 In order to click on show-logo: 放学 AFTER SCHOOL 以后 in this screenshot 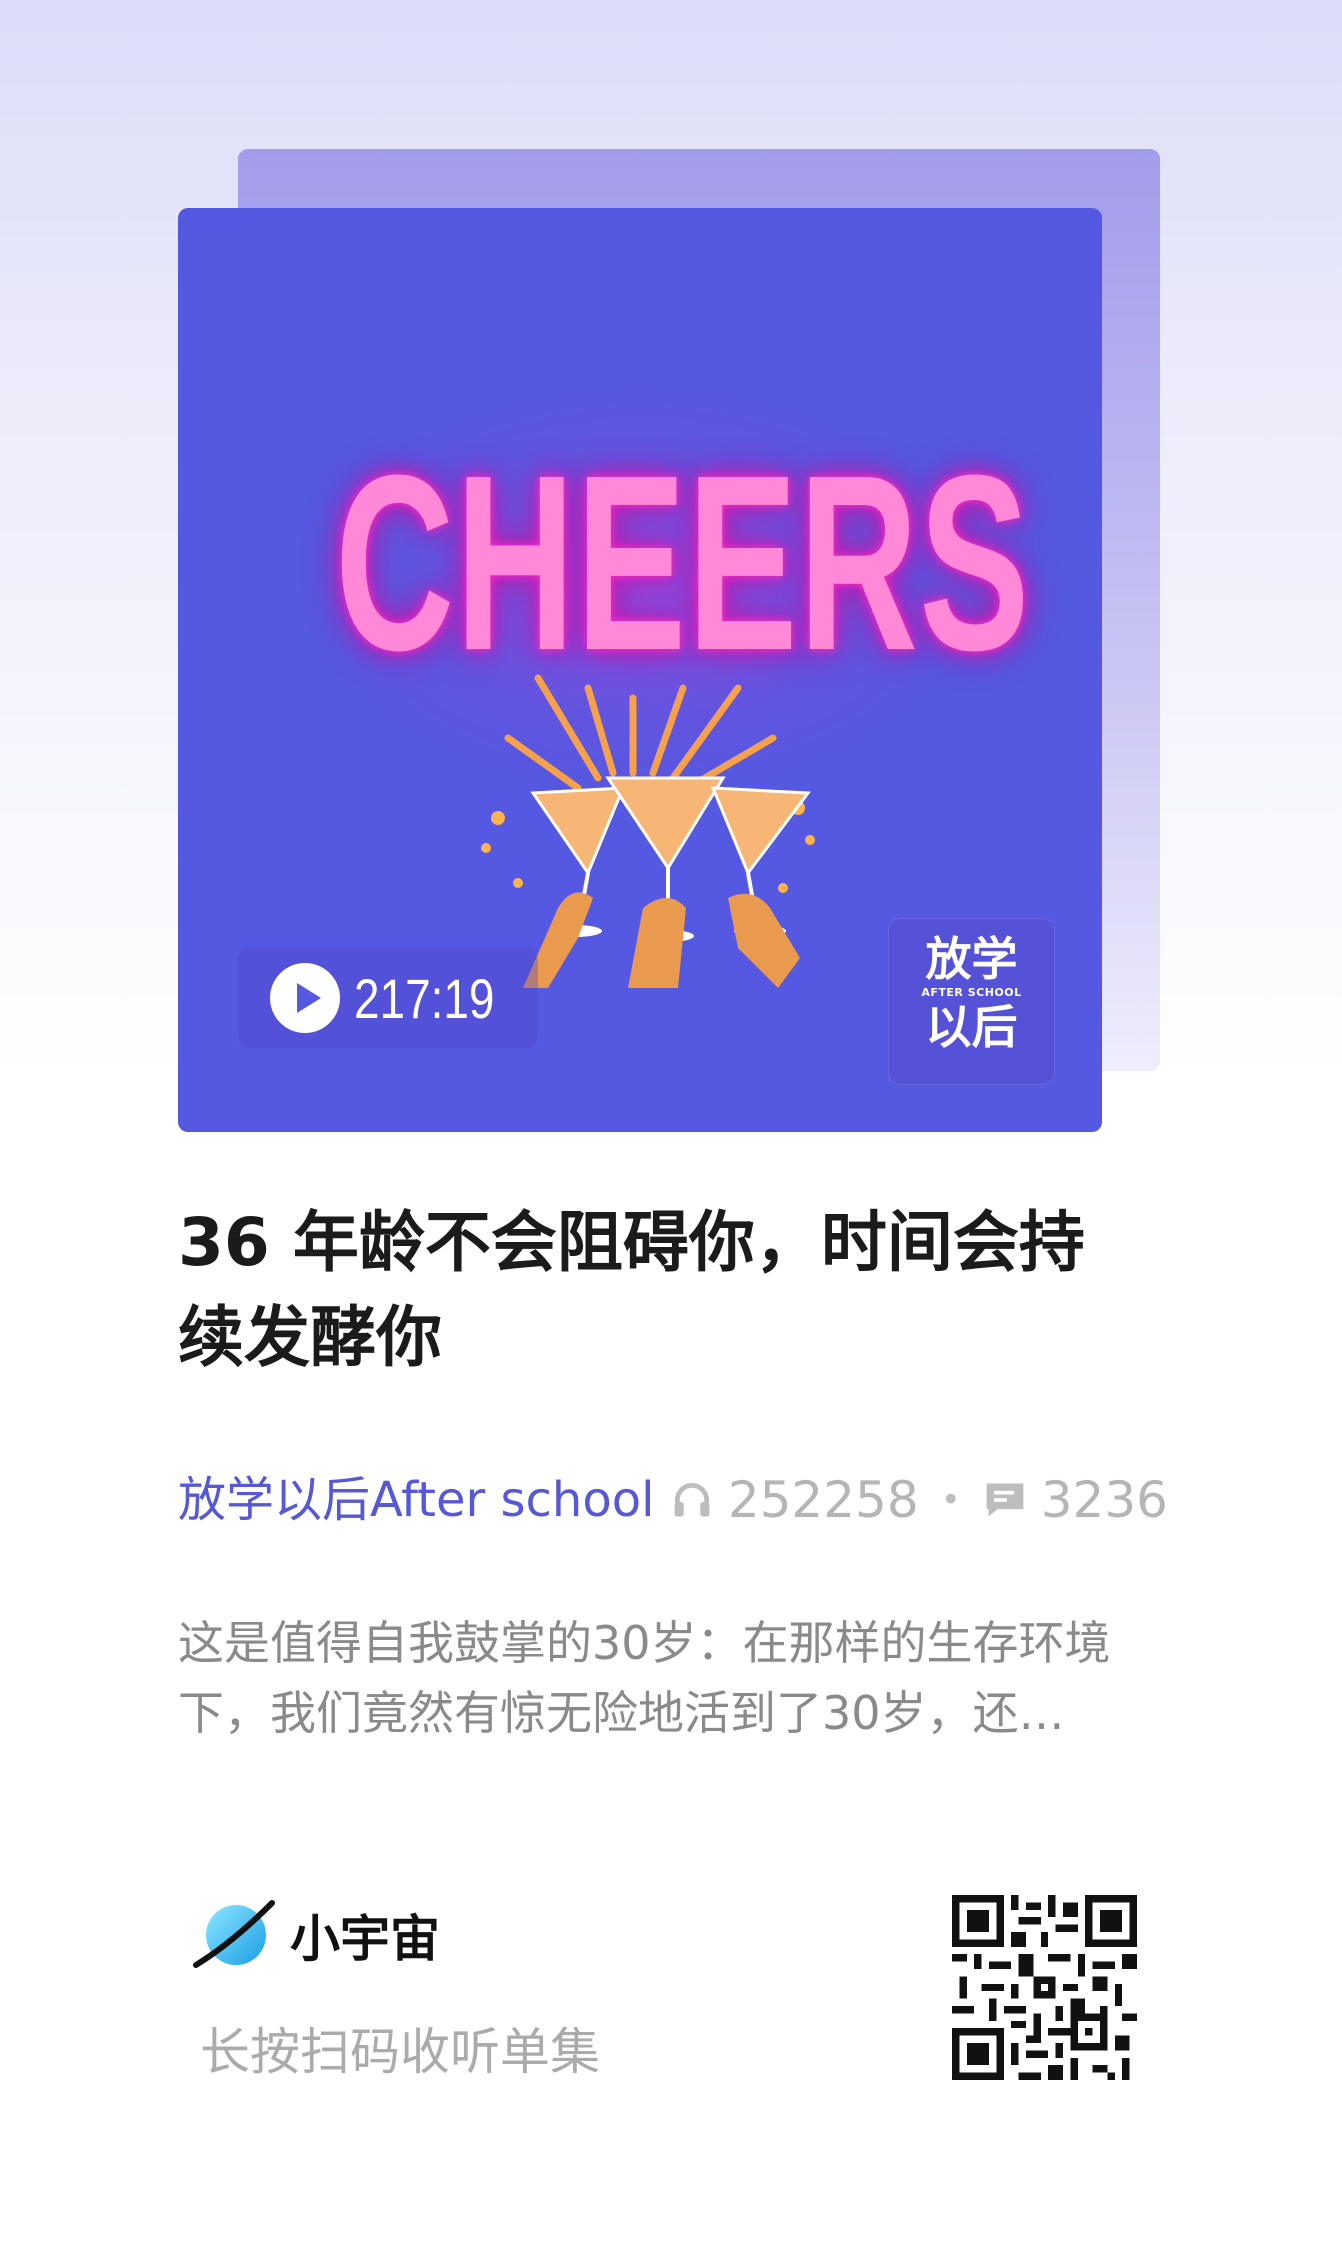, I will do `click(971, 1001)`.